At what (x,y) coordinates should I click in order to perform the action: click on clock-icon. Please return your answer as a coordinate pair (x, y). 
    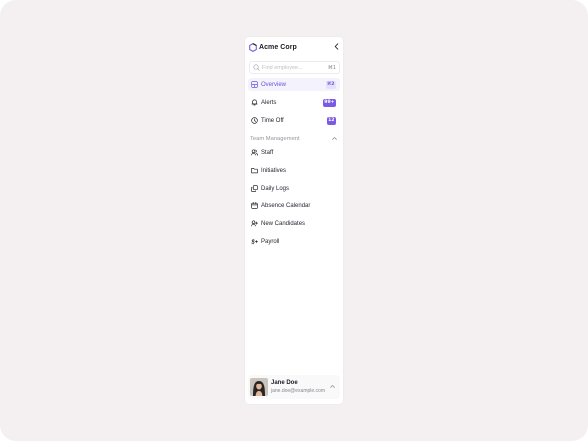
    Looking at the image, I should click on (254, 120).